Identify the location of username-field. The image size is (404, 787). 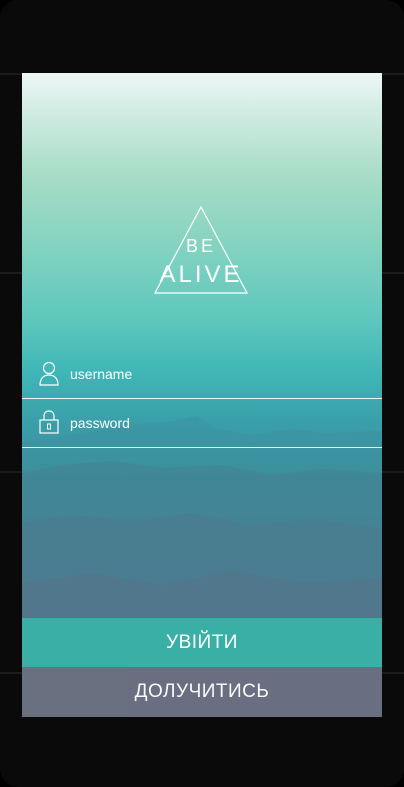
(202, 375).